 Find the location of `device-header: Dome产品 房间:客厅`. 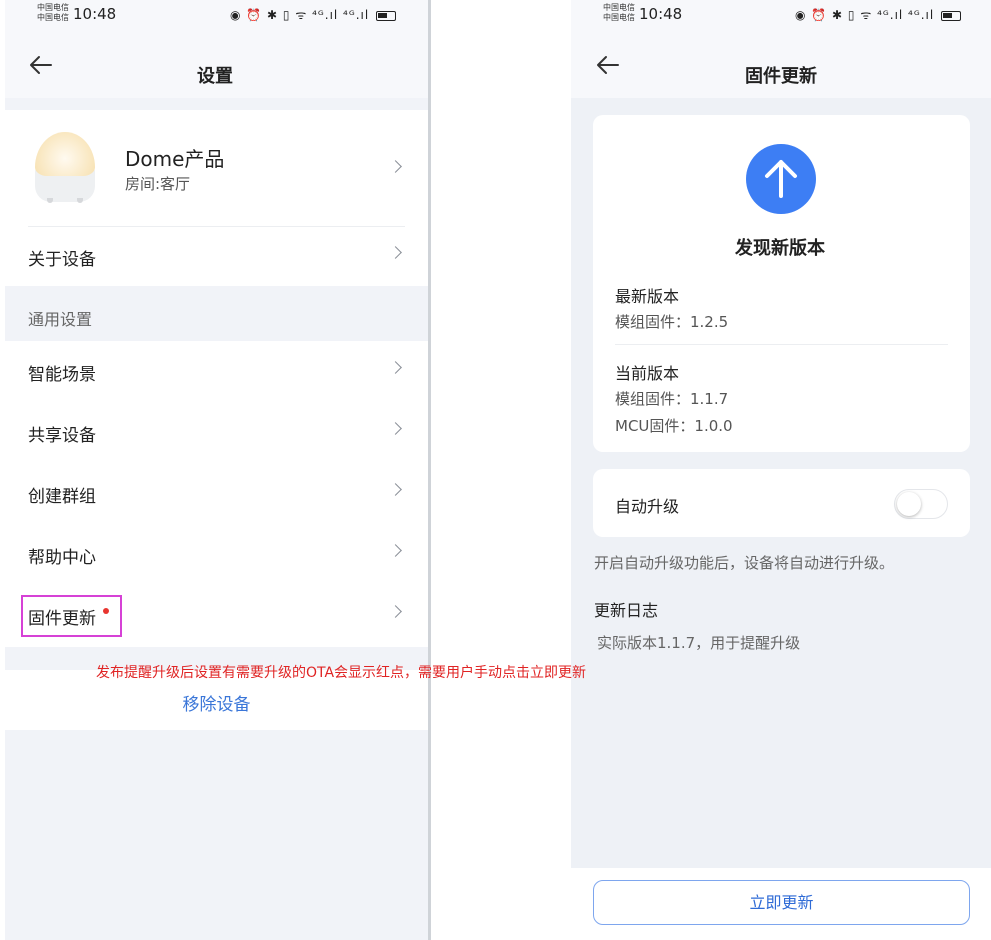

device-header: Dome产品 房间:客厅 is located at coordinates (216, 168).